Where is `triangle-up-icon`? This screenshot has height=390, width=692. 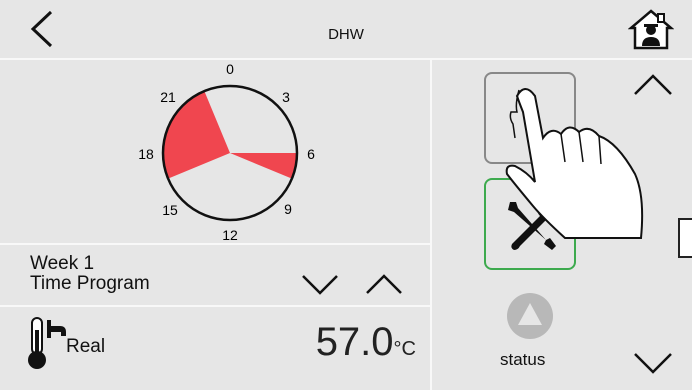
triangle-up-icon is located at coordinates (530, 314).